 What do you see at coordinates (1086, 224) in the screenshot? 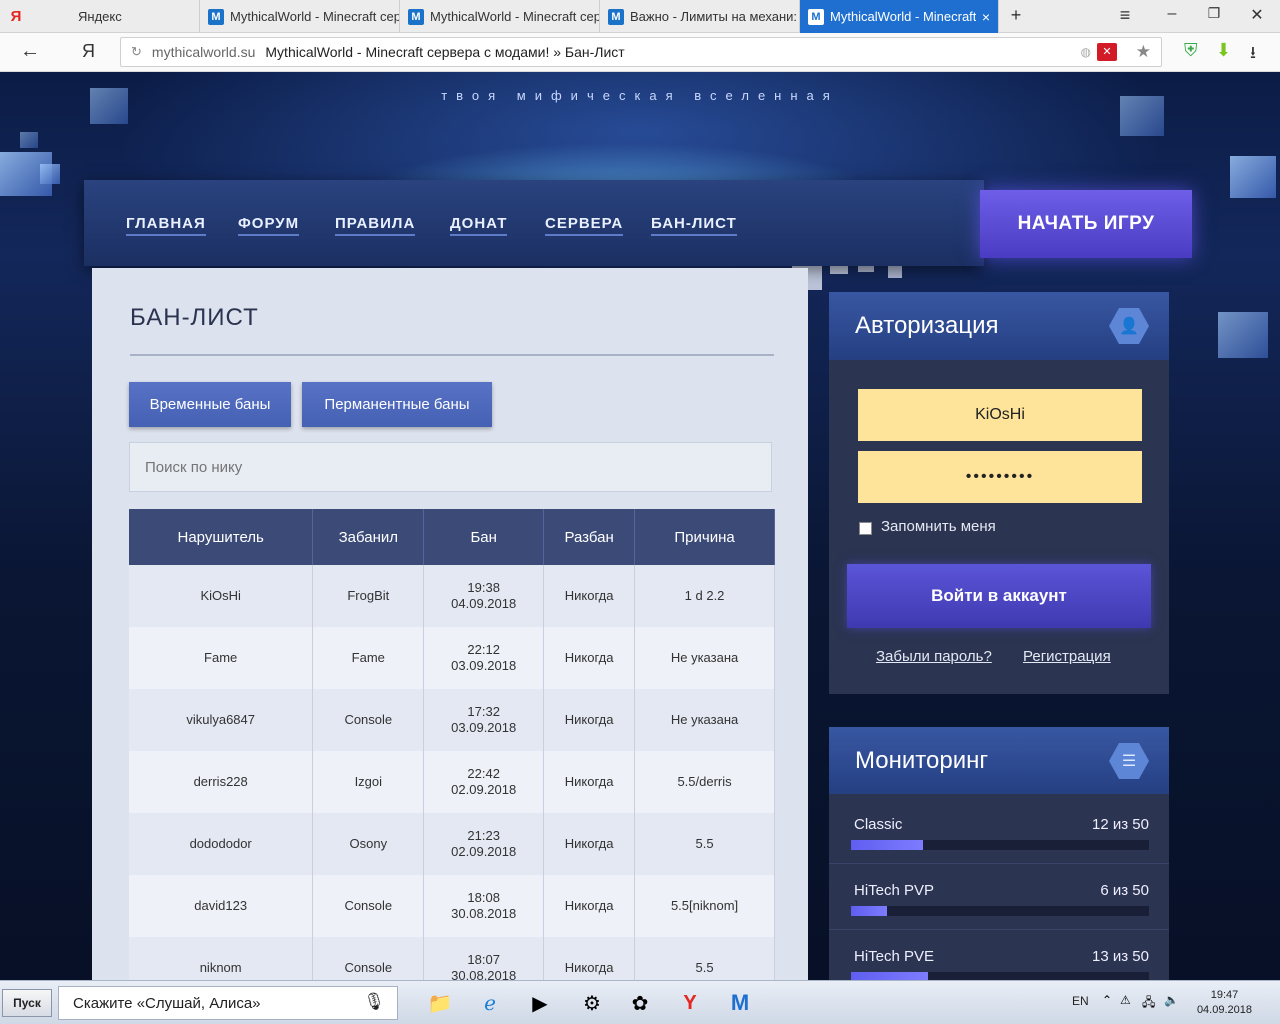
I see `start-game-button: НАЧАТЬ ИГРУ` at bounding box center [1086, 224].